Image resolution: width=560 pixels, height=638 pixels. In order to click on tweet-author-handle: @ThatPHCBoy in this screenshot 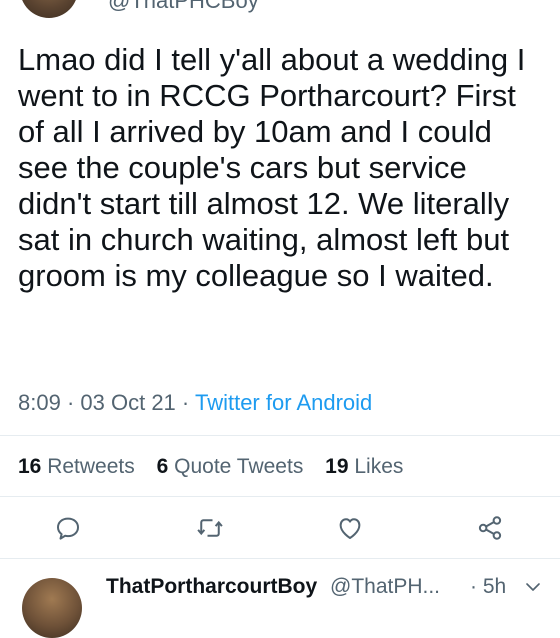, I will do `click(183, 7)`.